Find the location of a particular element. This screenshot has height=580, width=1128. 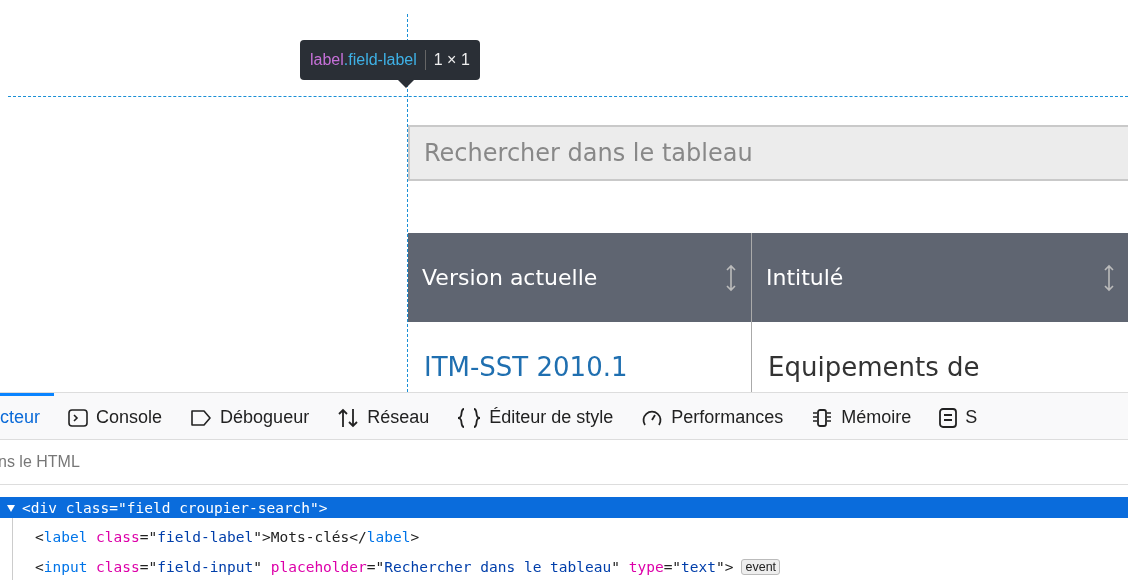

devtools-tab: Réseau is located at coordinates (383, 416).